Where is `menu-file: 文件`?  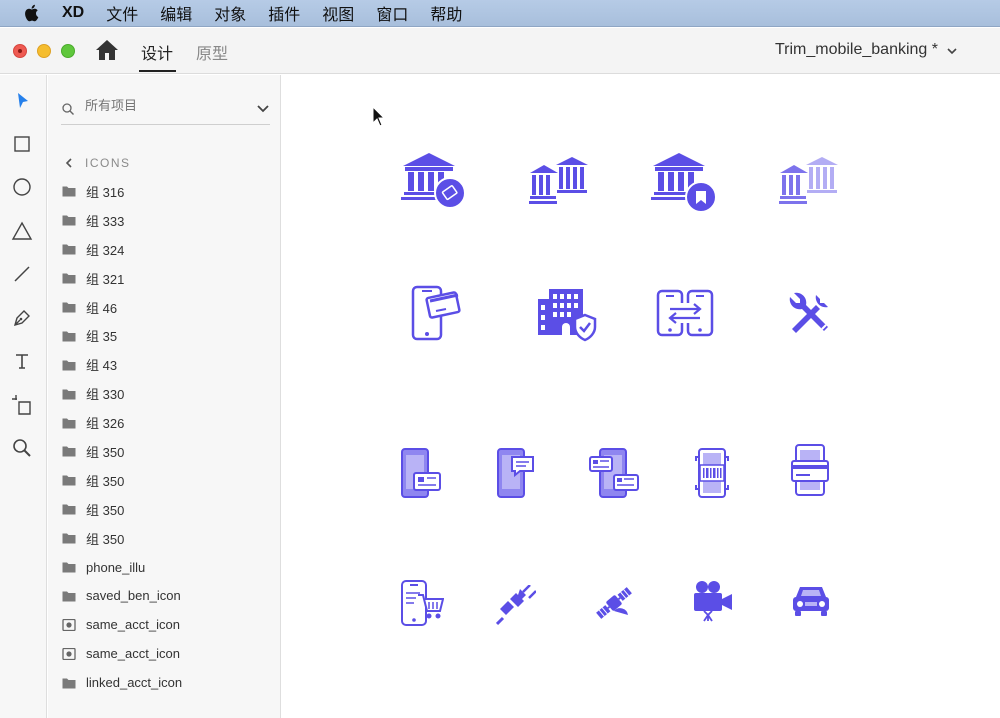 menu-file: 文件 is located at coordinates (122, 13).